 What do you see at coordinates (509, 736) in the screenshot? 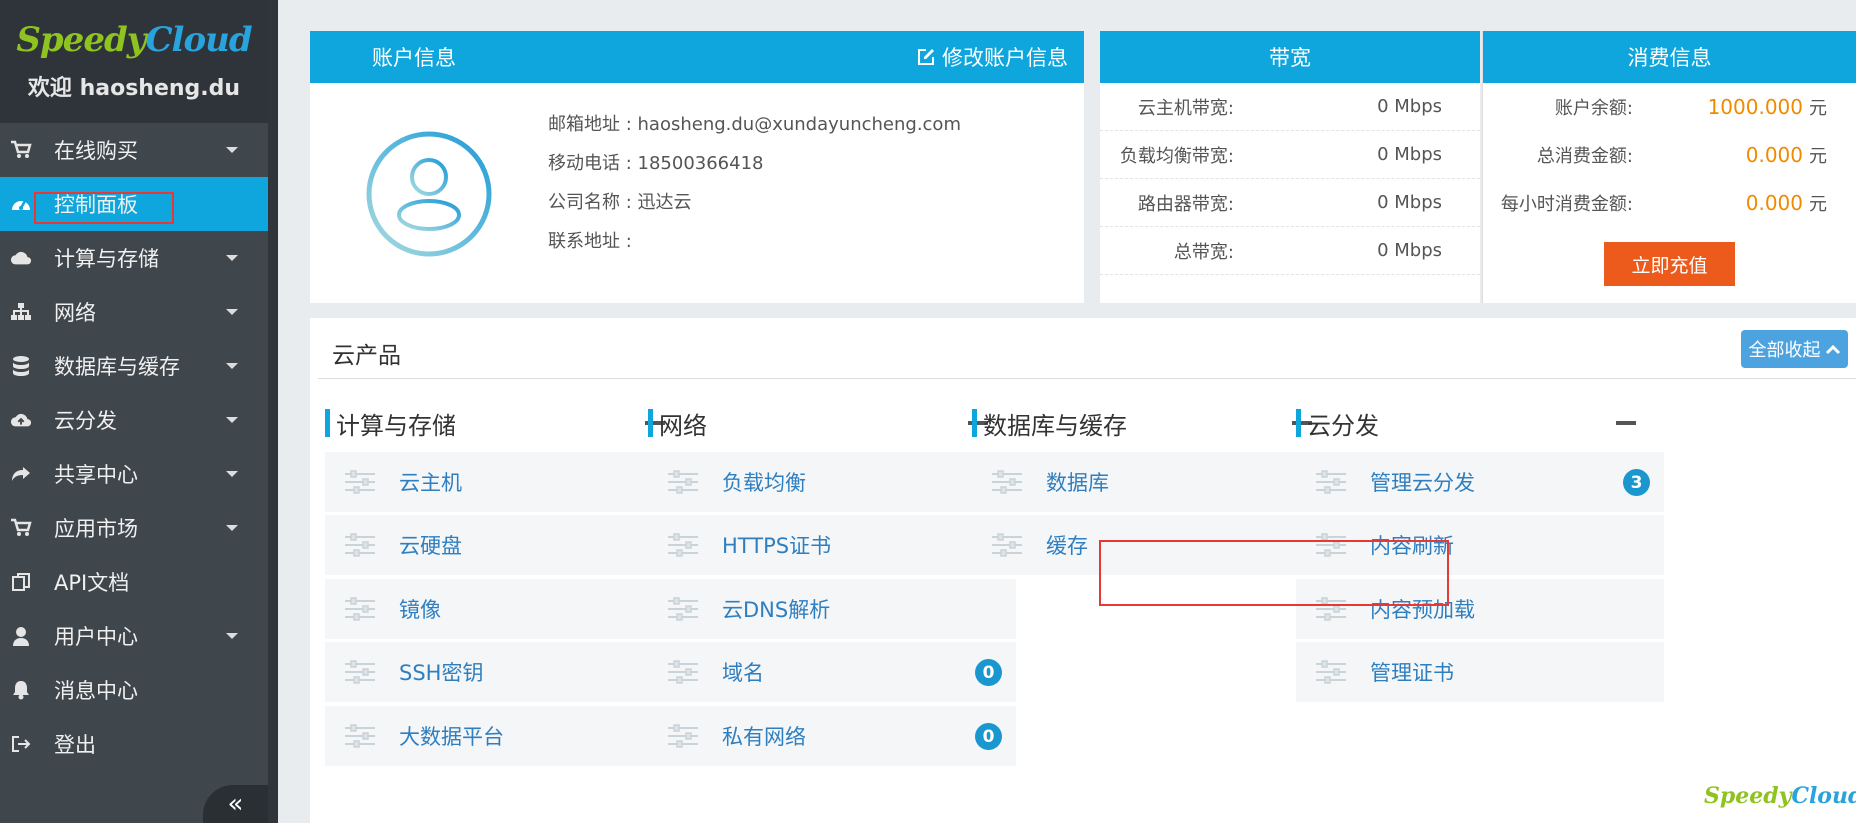
I see `product-item: 大数据平台0` at bounding box center [509, 736].